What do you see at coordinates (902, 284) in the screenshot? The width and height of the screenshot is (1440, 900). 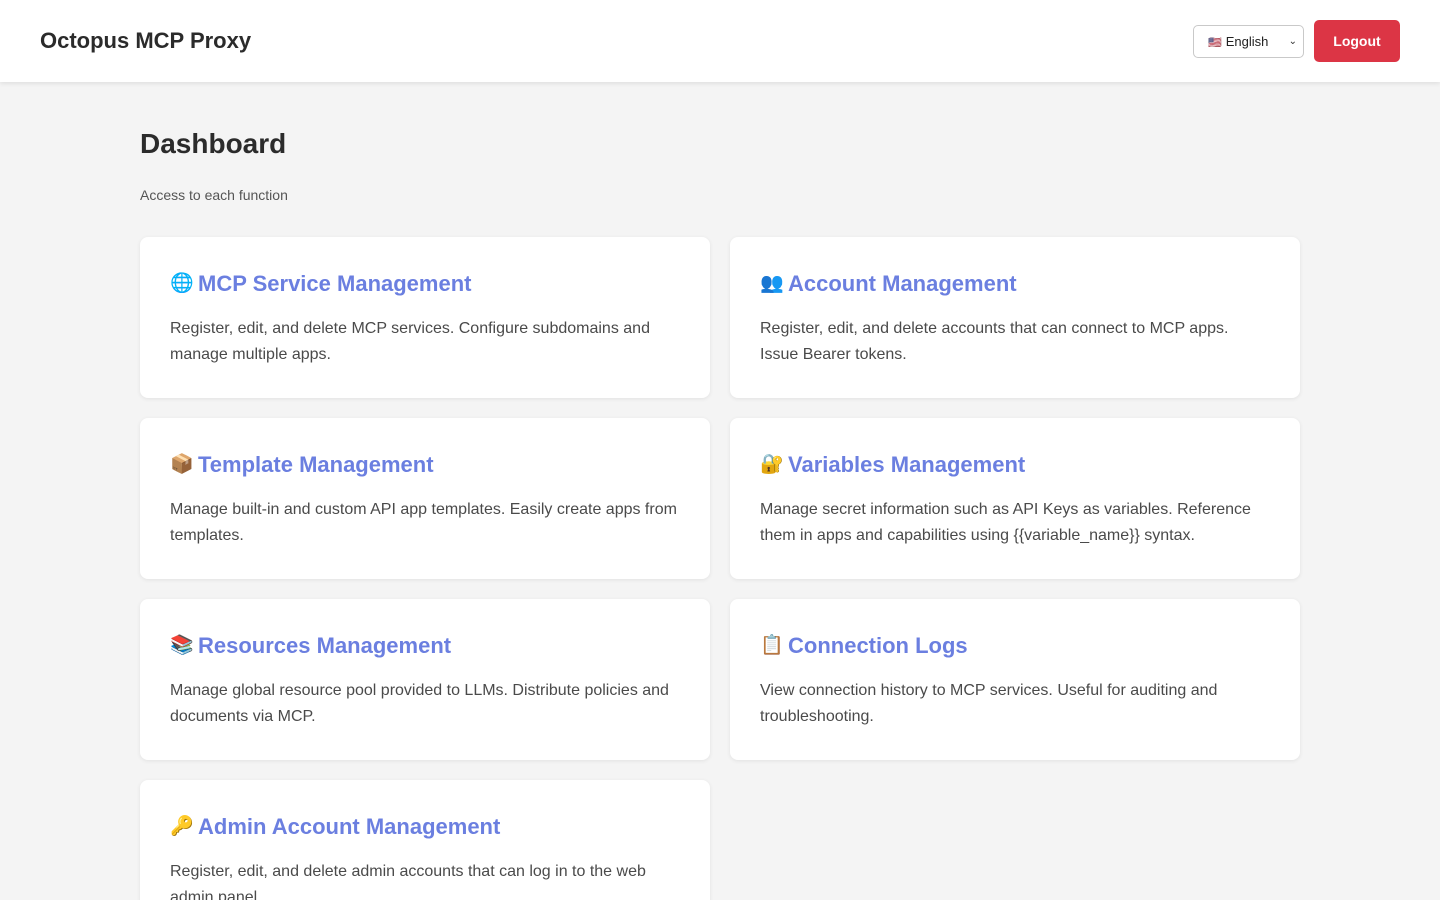 I see `card-title-label: Account Management` at bounding box center [902, 284].